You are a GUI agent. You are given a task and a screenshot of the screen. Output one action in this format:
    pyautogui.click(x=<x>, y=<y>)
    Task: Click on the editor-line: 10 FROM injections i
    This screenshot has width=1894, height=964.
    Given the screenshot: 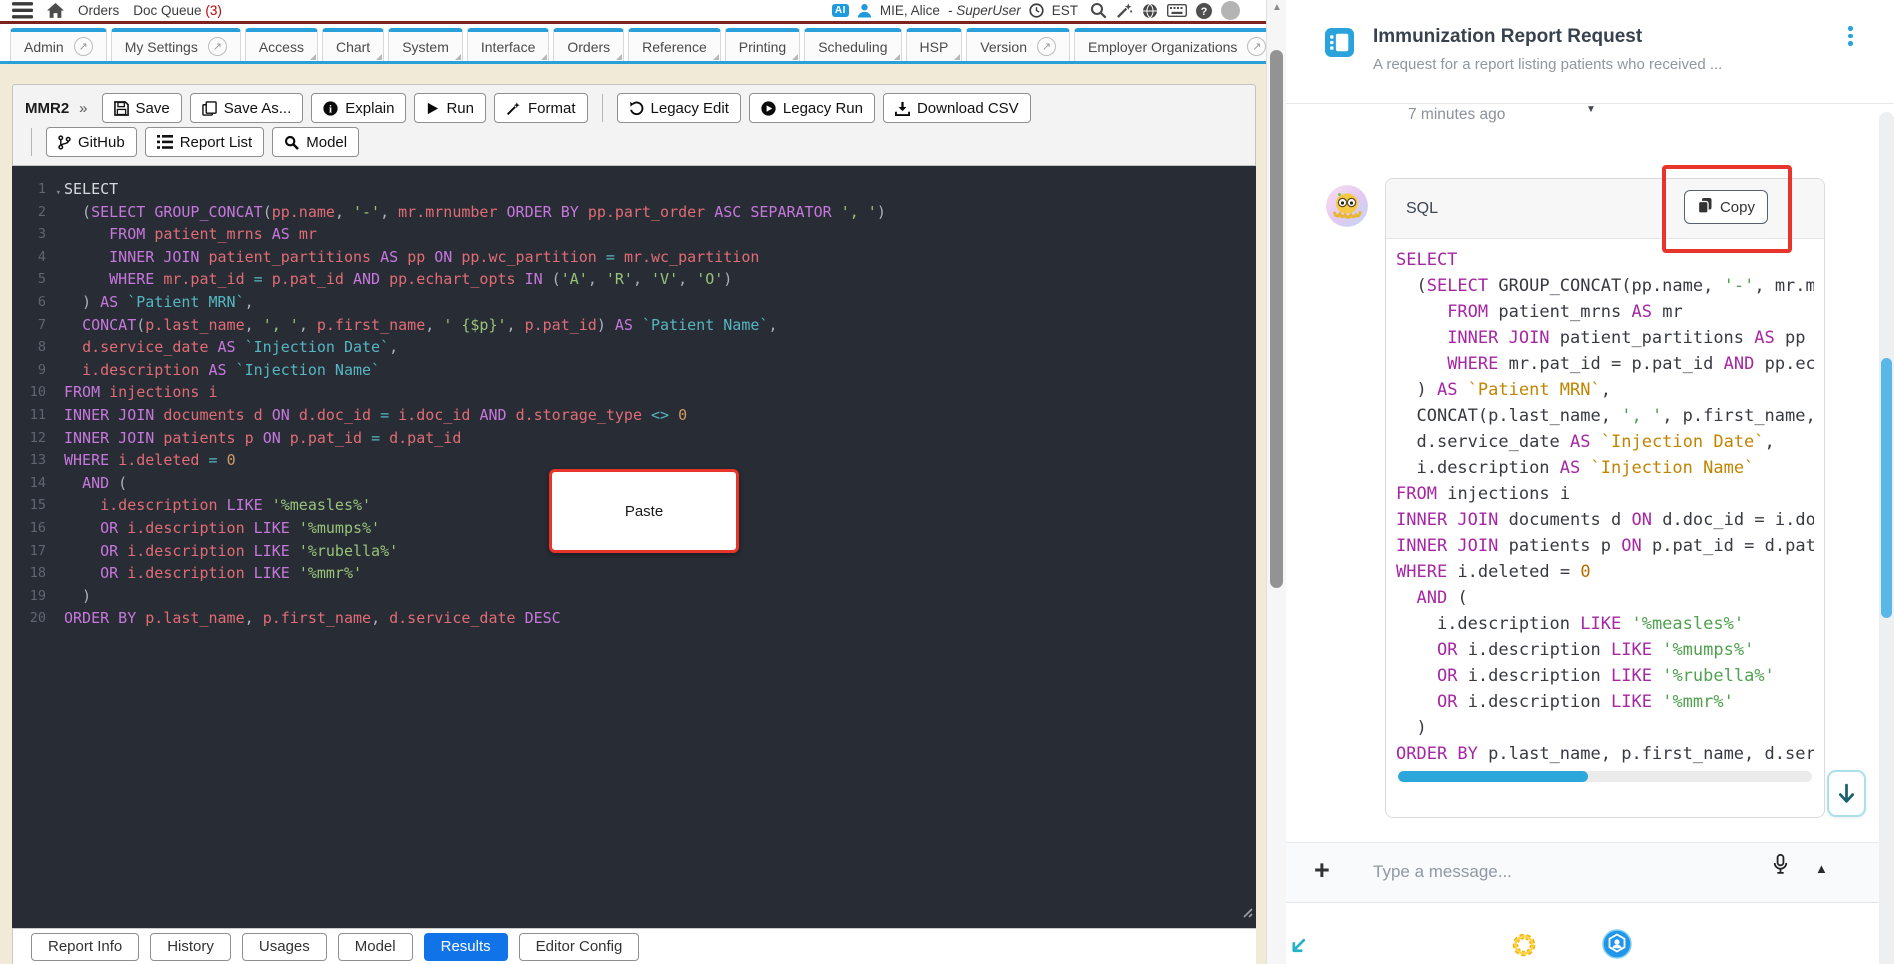 What is the action you would take?
    pyautogui.click(x=634, y=392)
    